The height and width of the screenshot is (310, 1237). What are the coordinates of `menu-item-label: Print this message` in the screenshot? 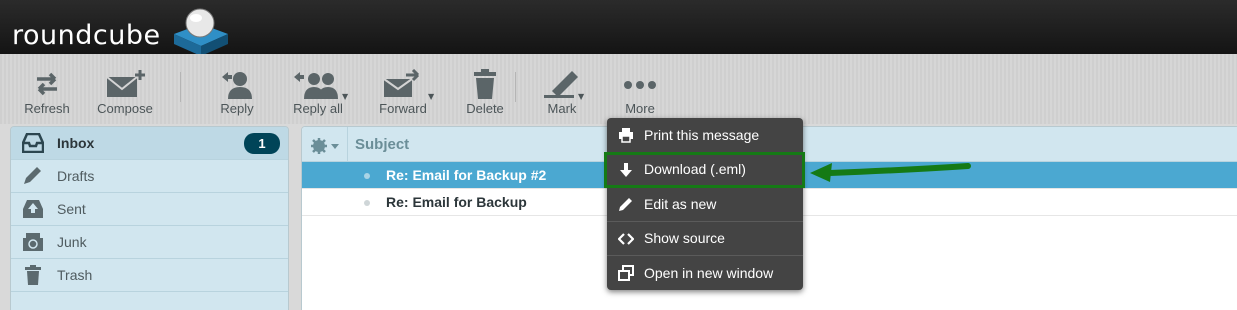 It's located at (702, 134).